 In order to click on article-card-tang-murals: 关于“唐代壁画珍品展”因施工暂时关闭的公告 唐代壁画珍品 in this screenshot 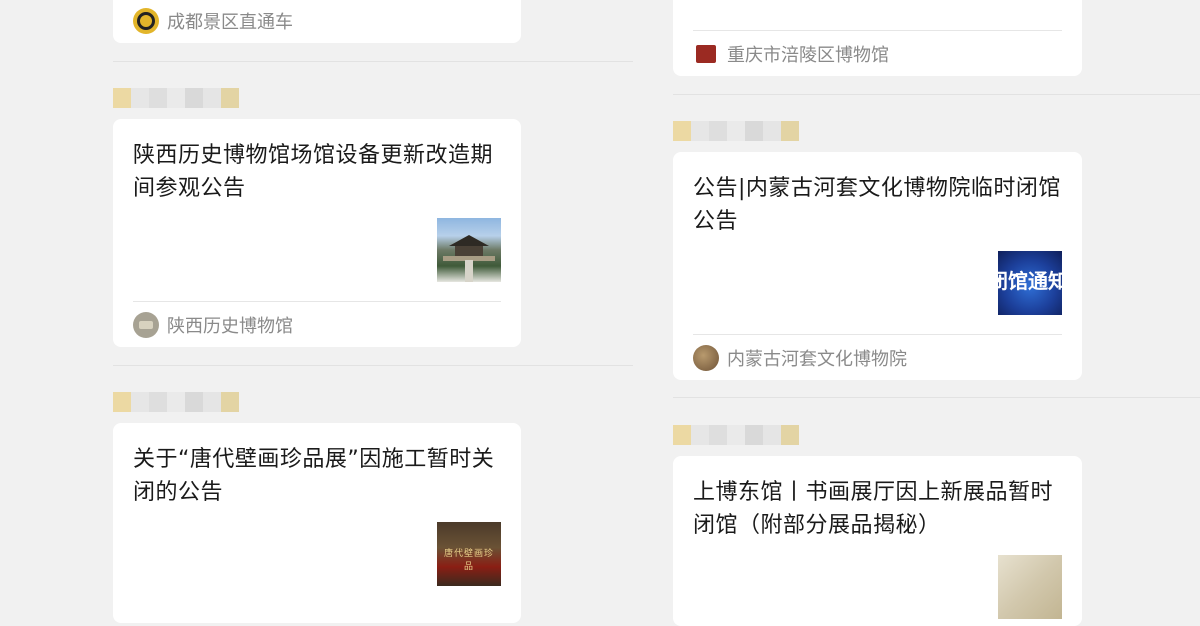, I will do `click(317, 523)`.